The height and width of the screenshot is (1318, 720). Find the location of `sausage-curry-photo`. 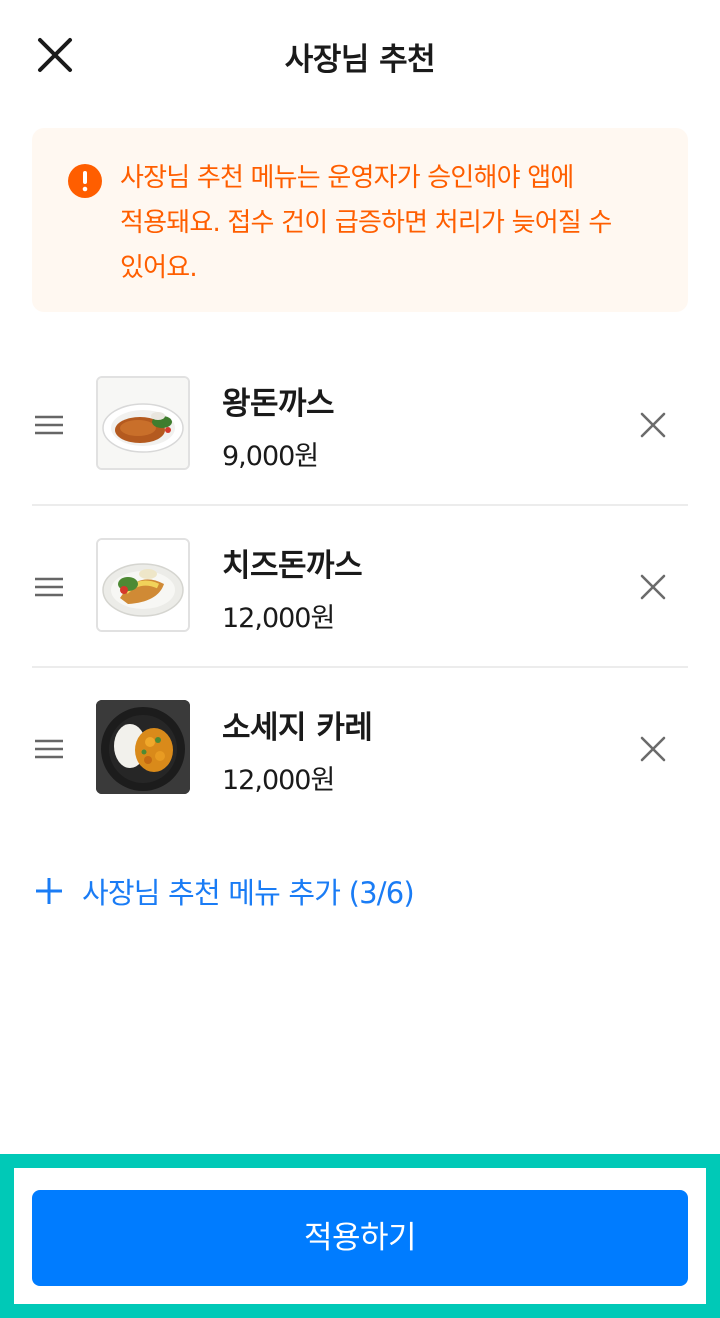

sausage-curry-photo is located at coordinates (143, 747).